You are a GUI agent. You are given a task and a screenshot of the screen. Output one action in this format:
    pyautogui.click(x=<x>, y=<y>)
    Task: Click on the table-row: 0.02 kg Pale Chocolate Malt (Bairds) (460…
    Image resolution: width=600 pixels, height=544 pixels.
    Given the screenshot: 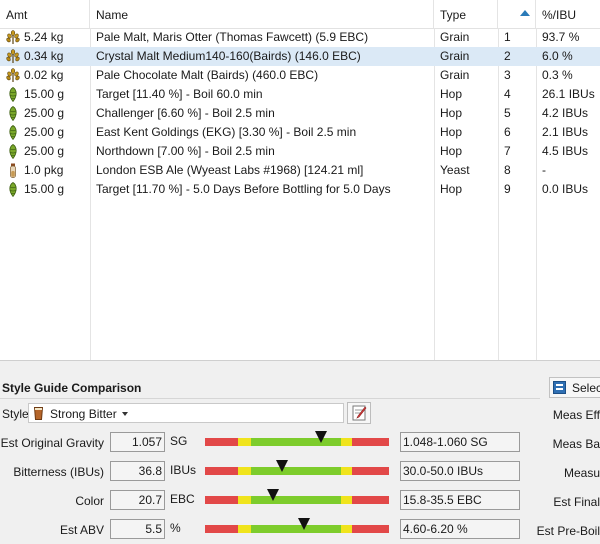 What is the action you would take?
    pyautogui.click(x=300, y=75)
    